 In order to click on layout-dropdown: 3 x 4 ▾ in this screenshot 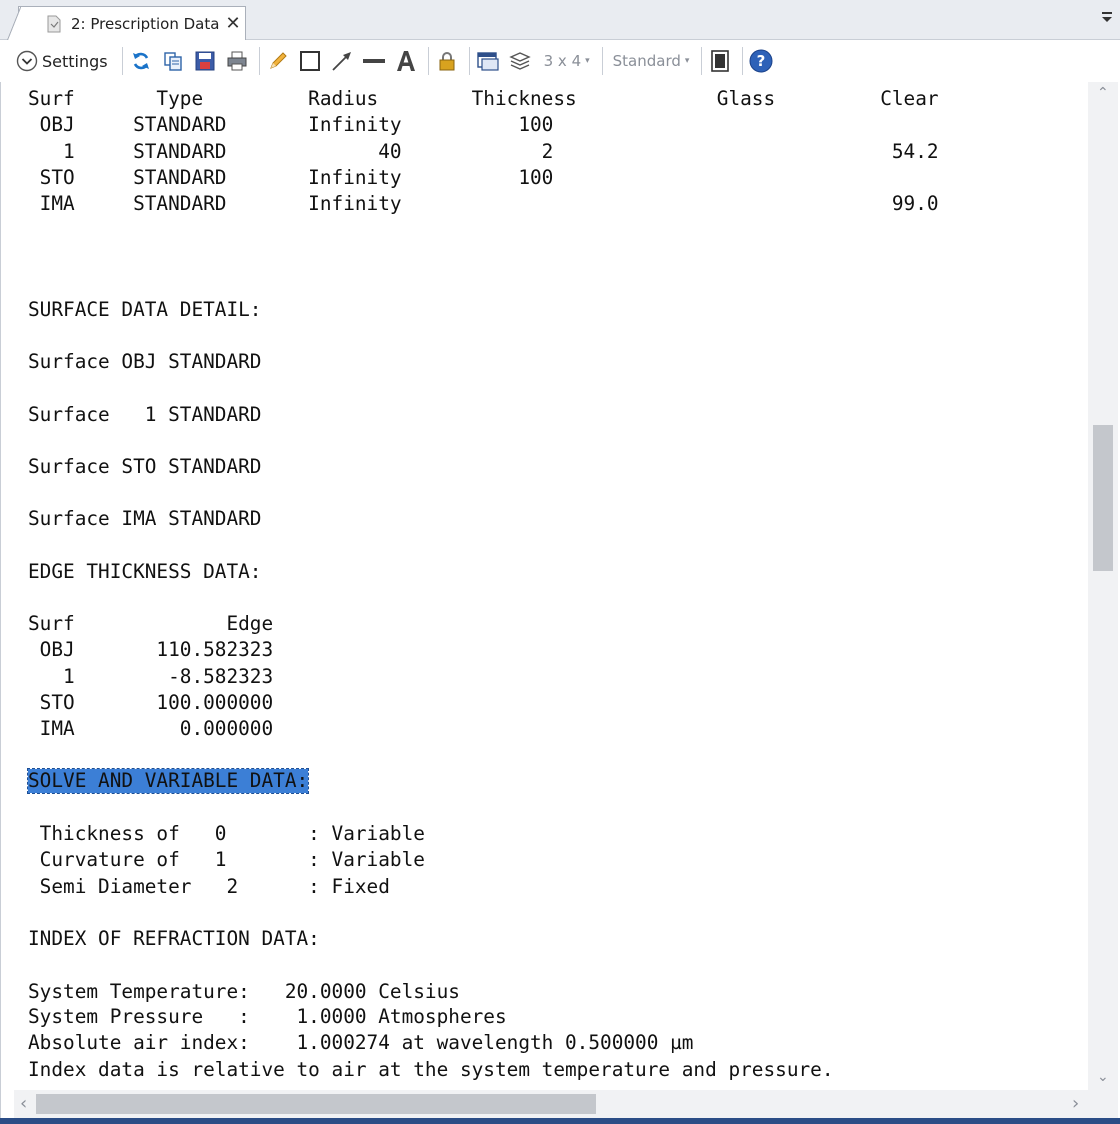, I will do `click(567, 61)`.